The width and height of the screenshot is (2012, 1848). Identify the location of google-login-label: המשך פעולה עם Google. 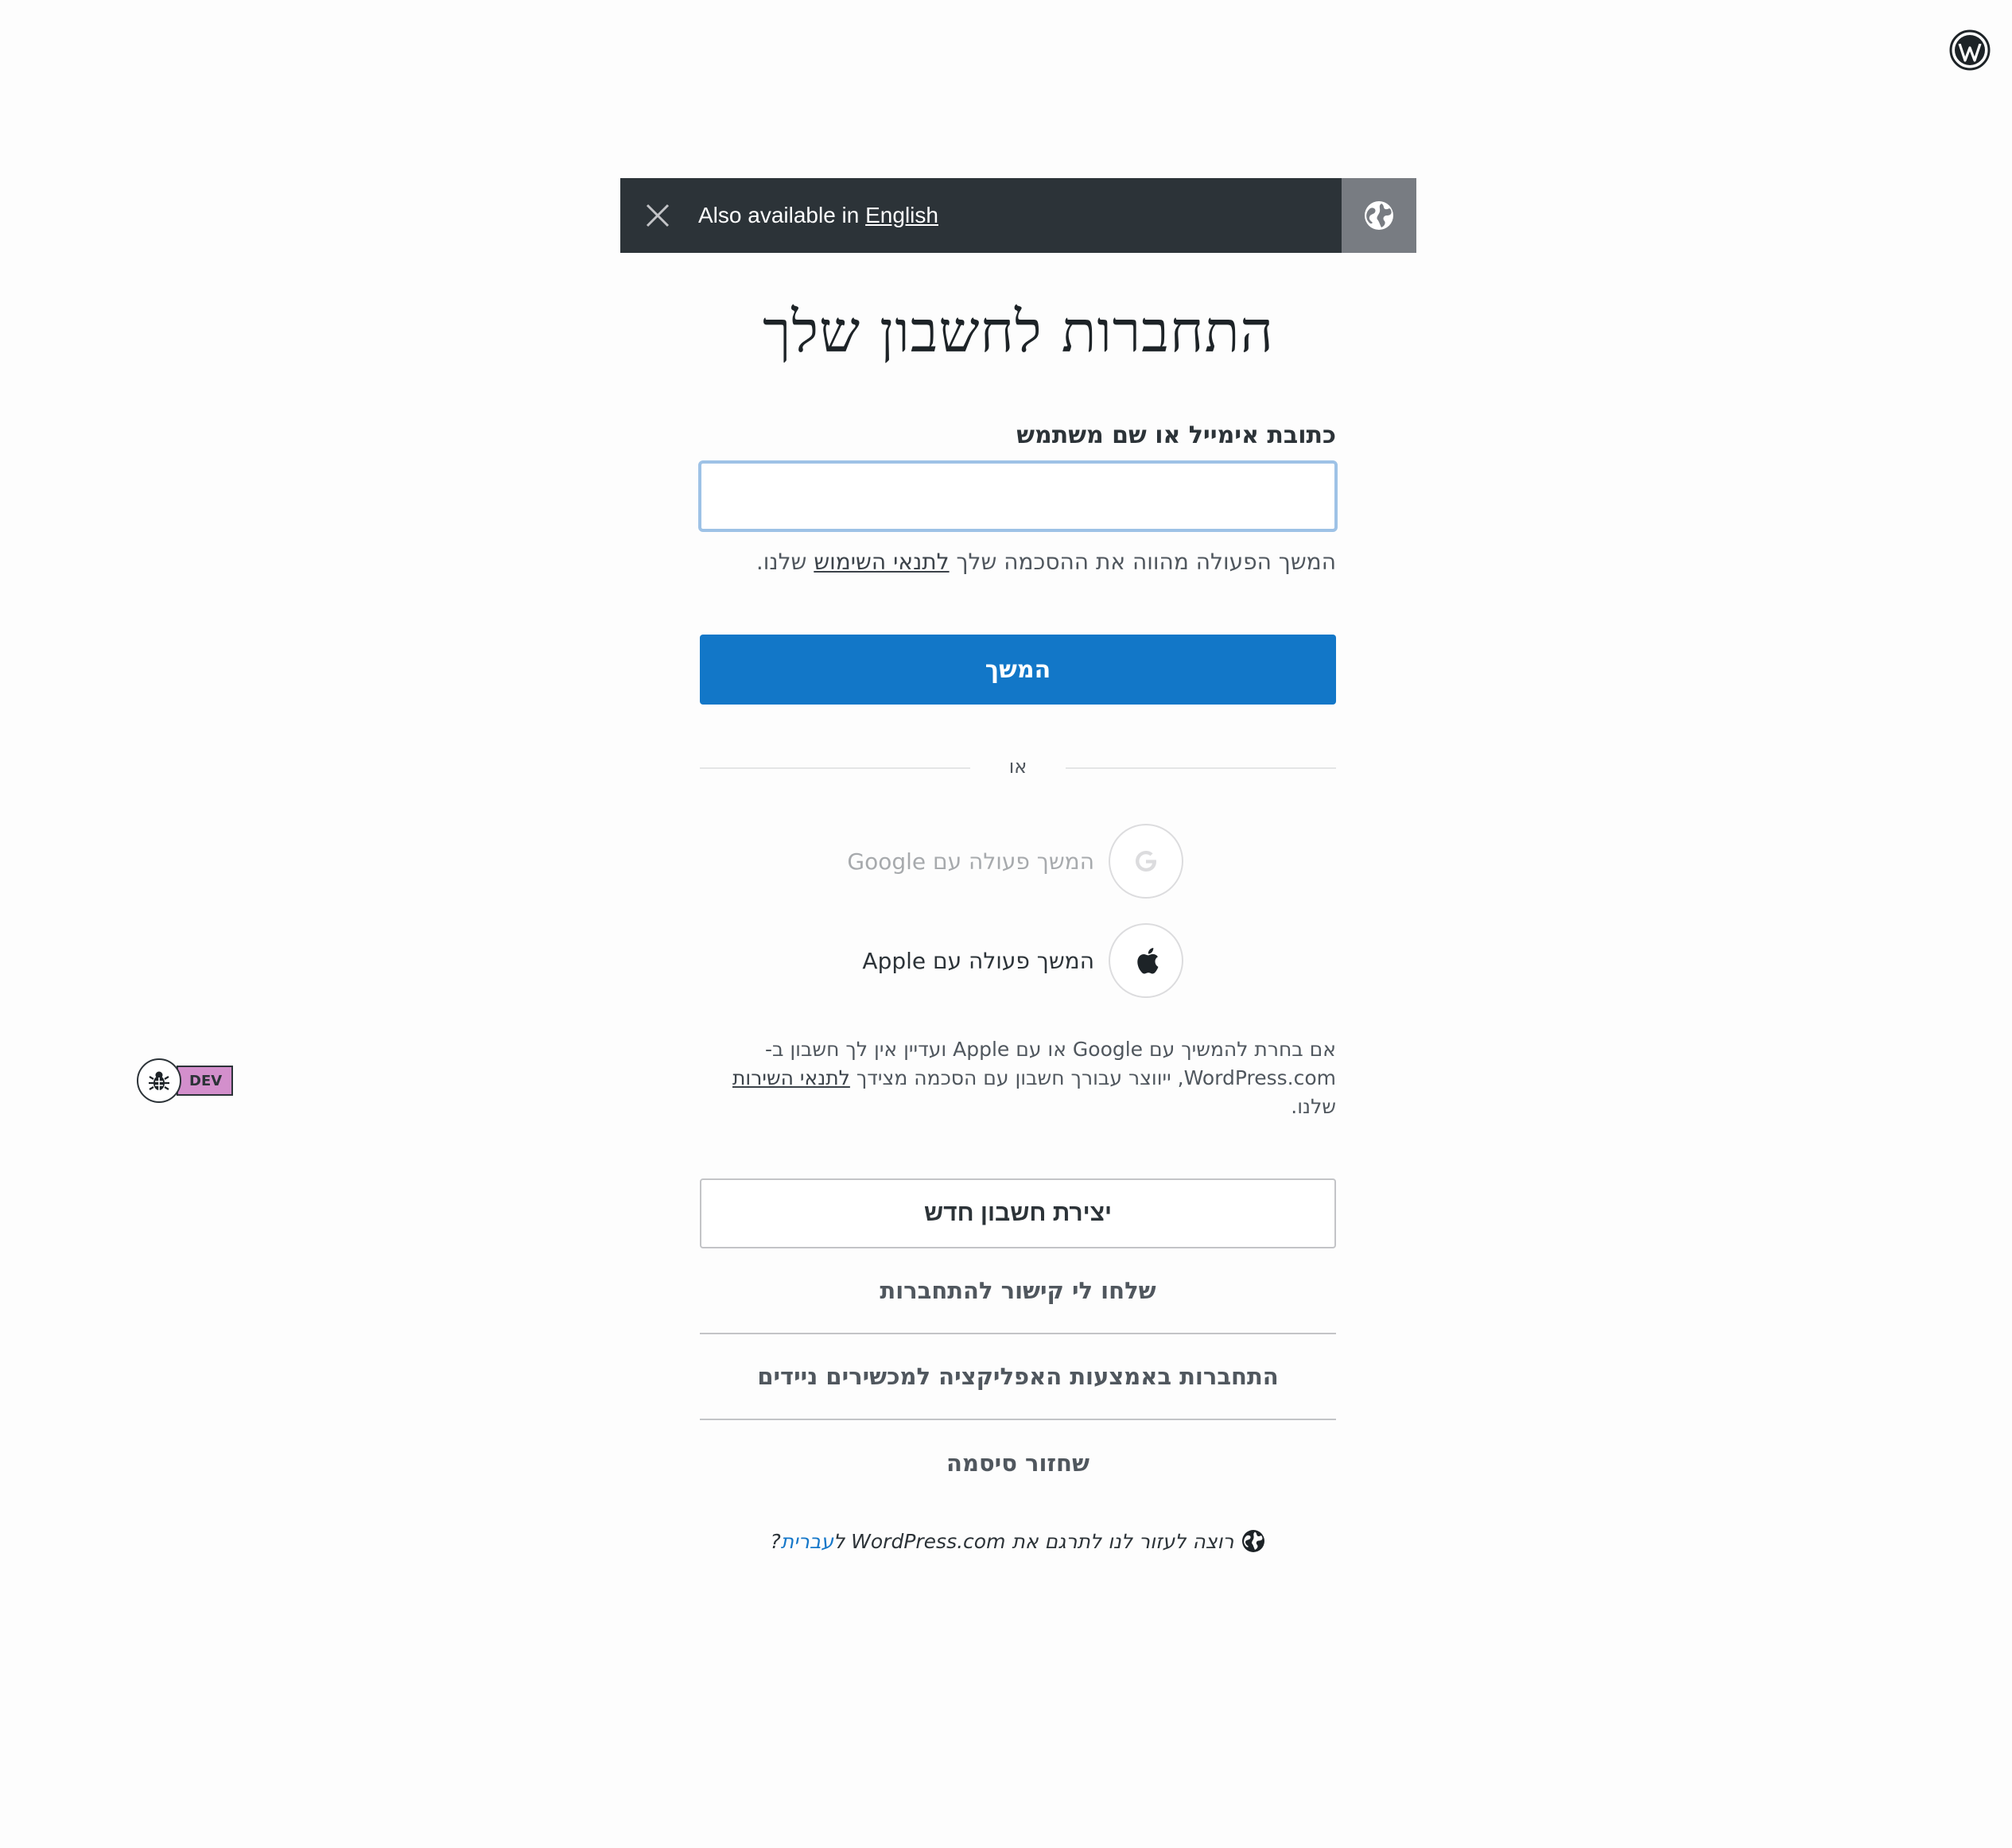
(970, 862).